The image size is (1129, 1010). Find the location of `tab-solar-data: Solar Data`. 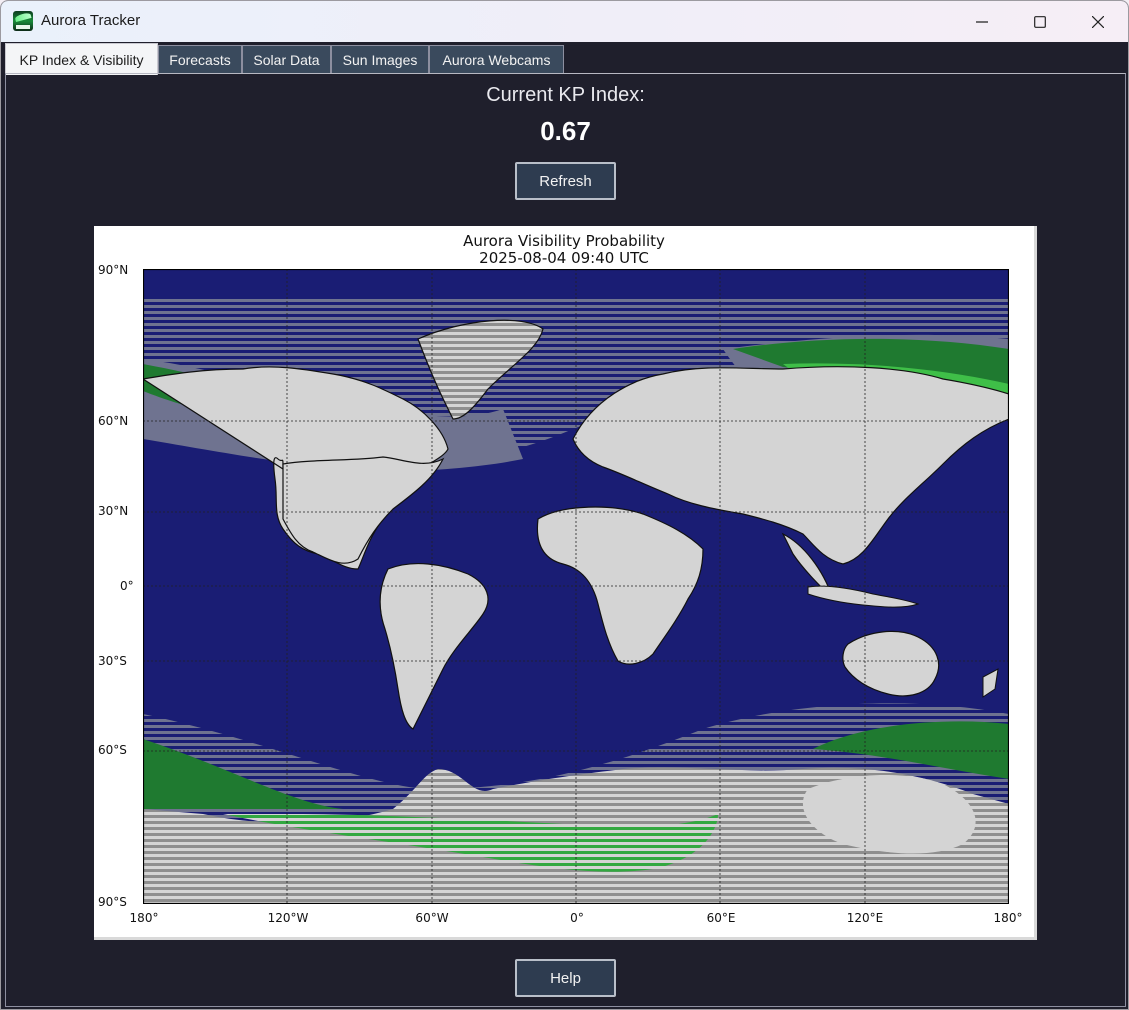

tab-solar-data: Solar Data is located at coordinates (286, 59).